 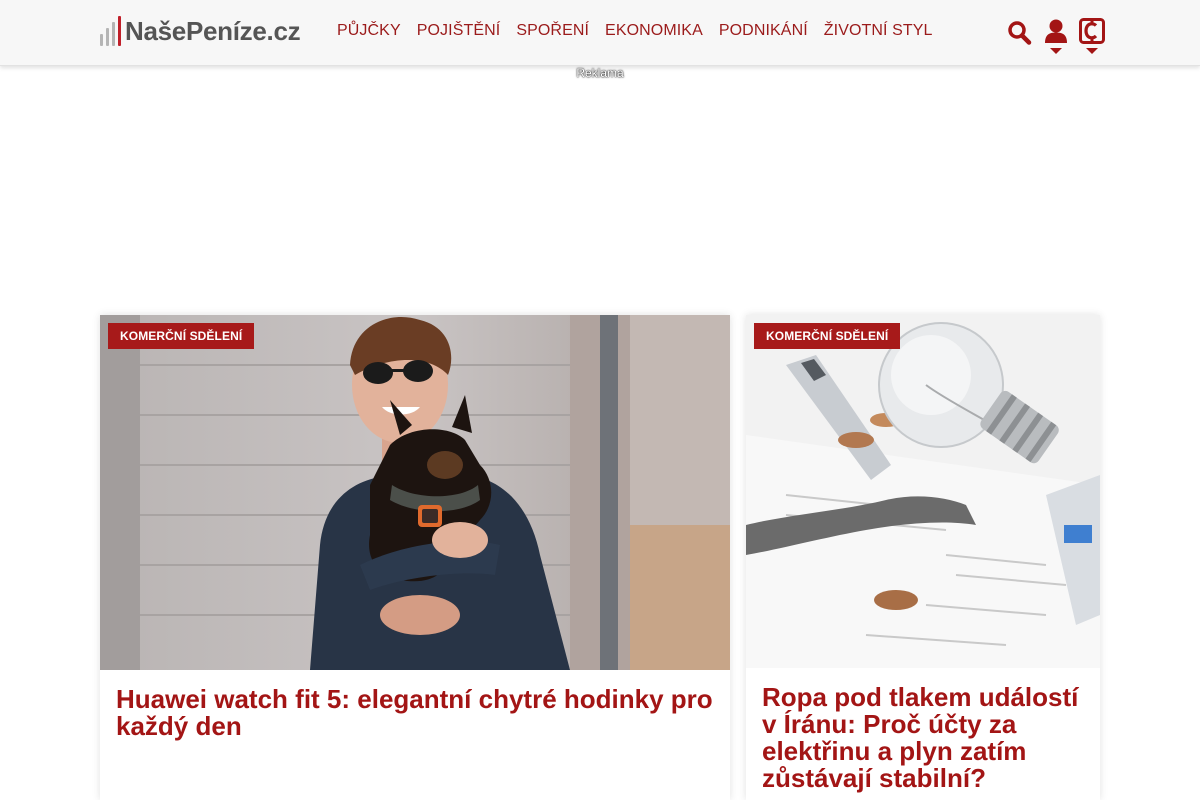 I want to click on photo-lightbulb-coins, so click(x=923, y=491).